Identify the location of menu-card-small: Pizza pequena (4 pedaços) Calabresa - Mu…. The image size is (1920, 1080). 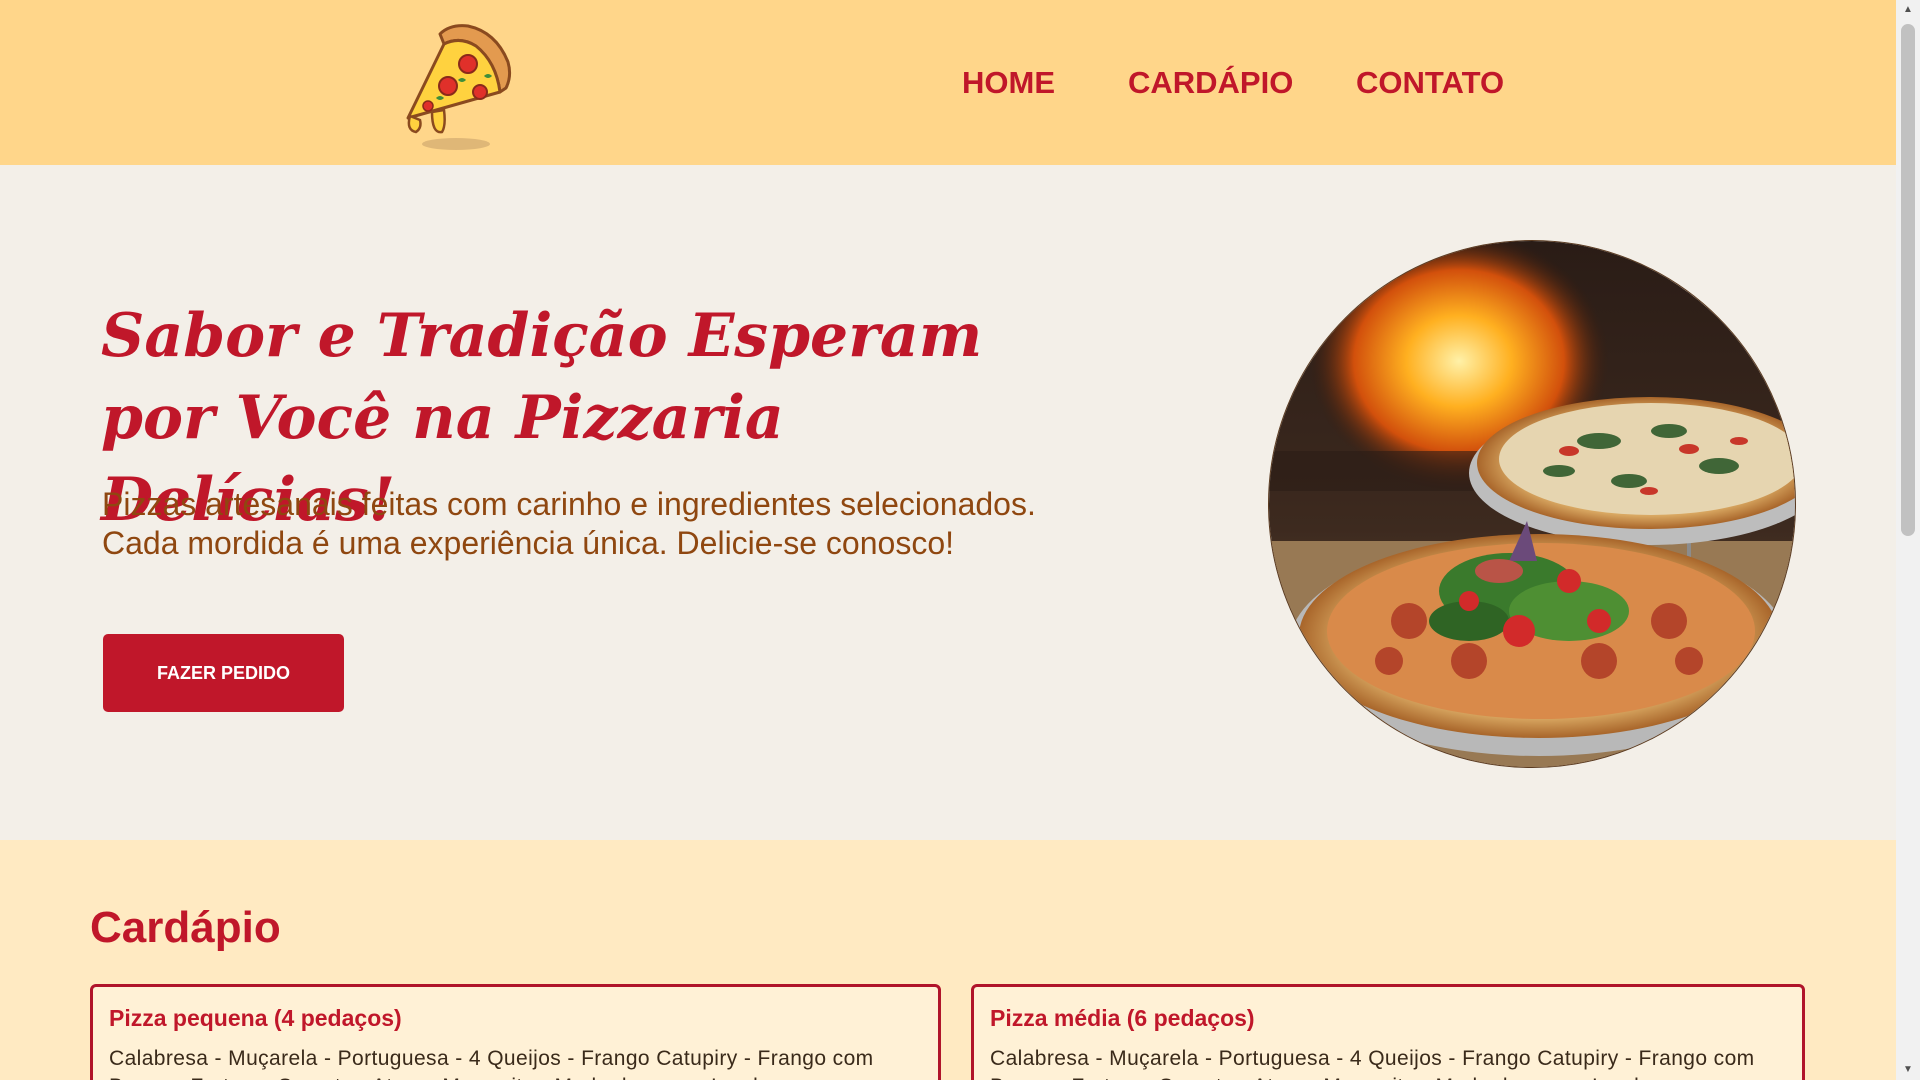
(515, 1032).